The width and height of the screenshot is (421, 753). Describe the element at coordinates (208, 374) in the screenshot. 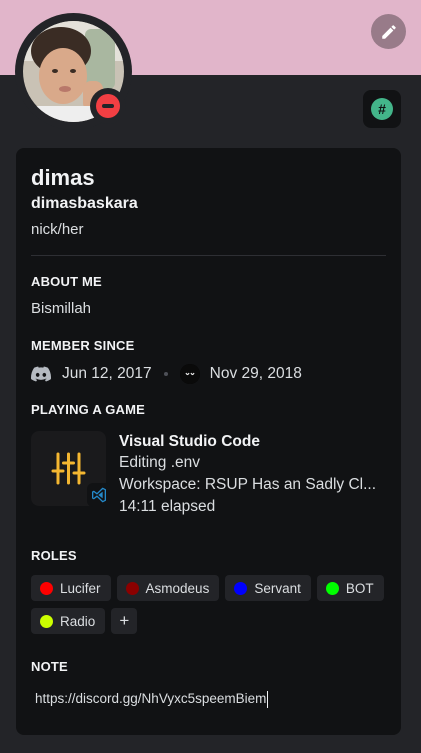

I see `member-since-row: Jun 12, 2017 Nov 29, 2018` at that location.